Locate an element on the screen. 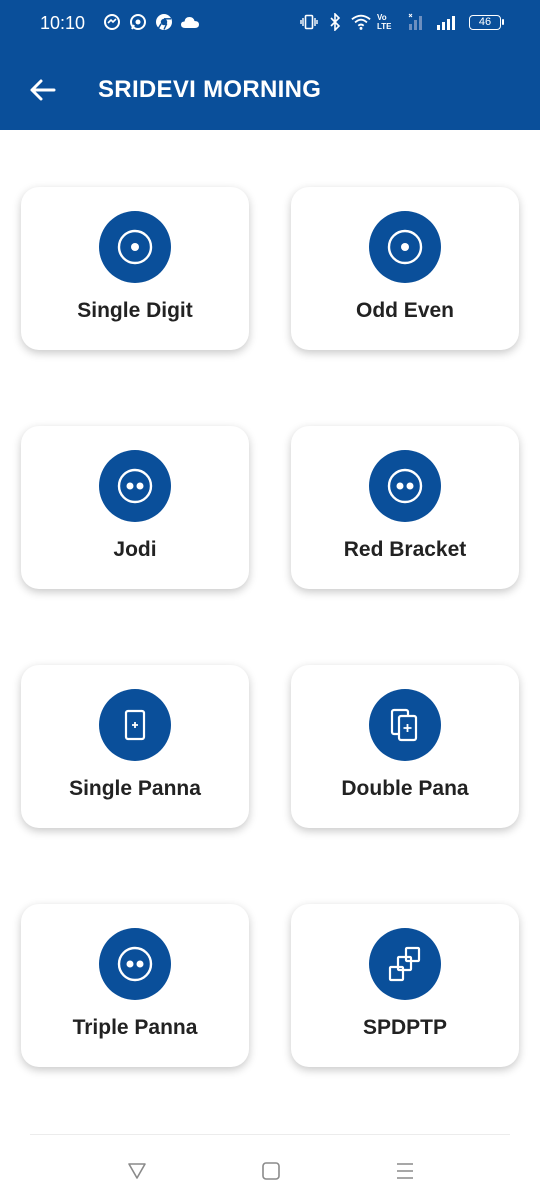 The width and height of the screenshot is (540, 1204). messenger-icon is located at coordinates (112, 22).